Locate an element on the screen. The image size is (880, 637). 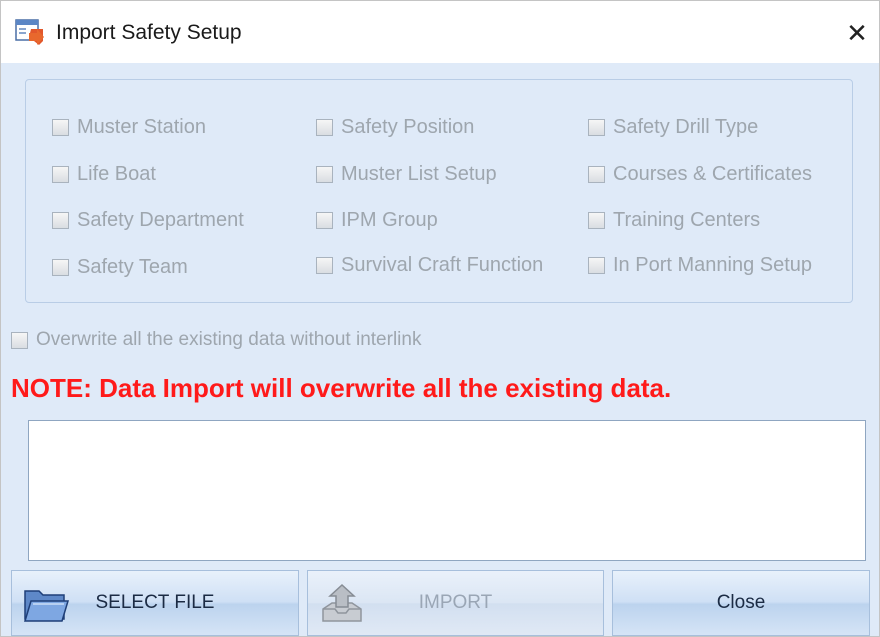
option-life-boat: Life Boat is located at coordinates (104, 174).